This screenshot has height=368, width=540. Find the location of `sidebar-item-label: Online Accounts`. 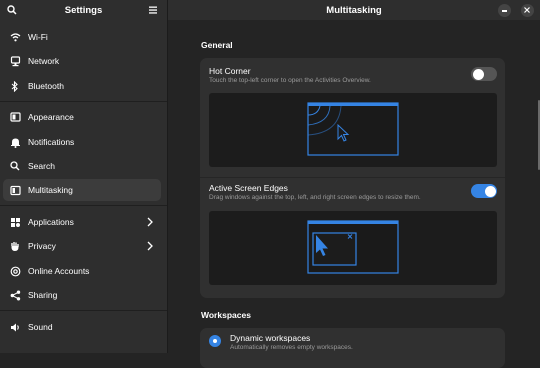

sidebar-item-label: Online Accounts is located at coordinates (59, 271).